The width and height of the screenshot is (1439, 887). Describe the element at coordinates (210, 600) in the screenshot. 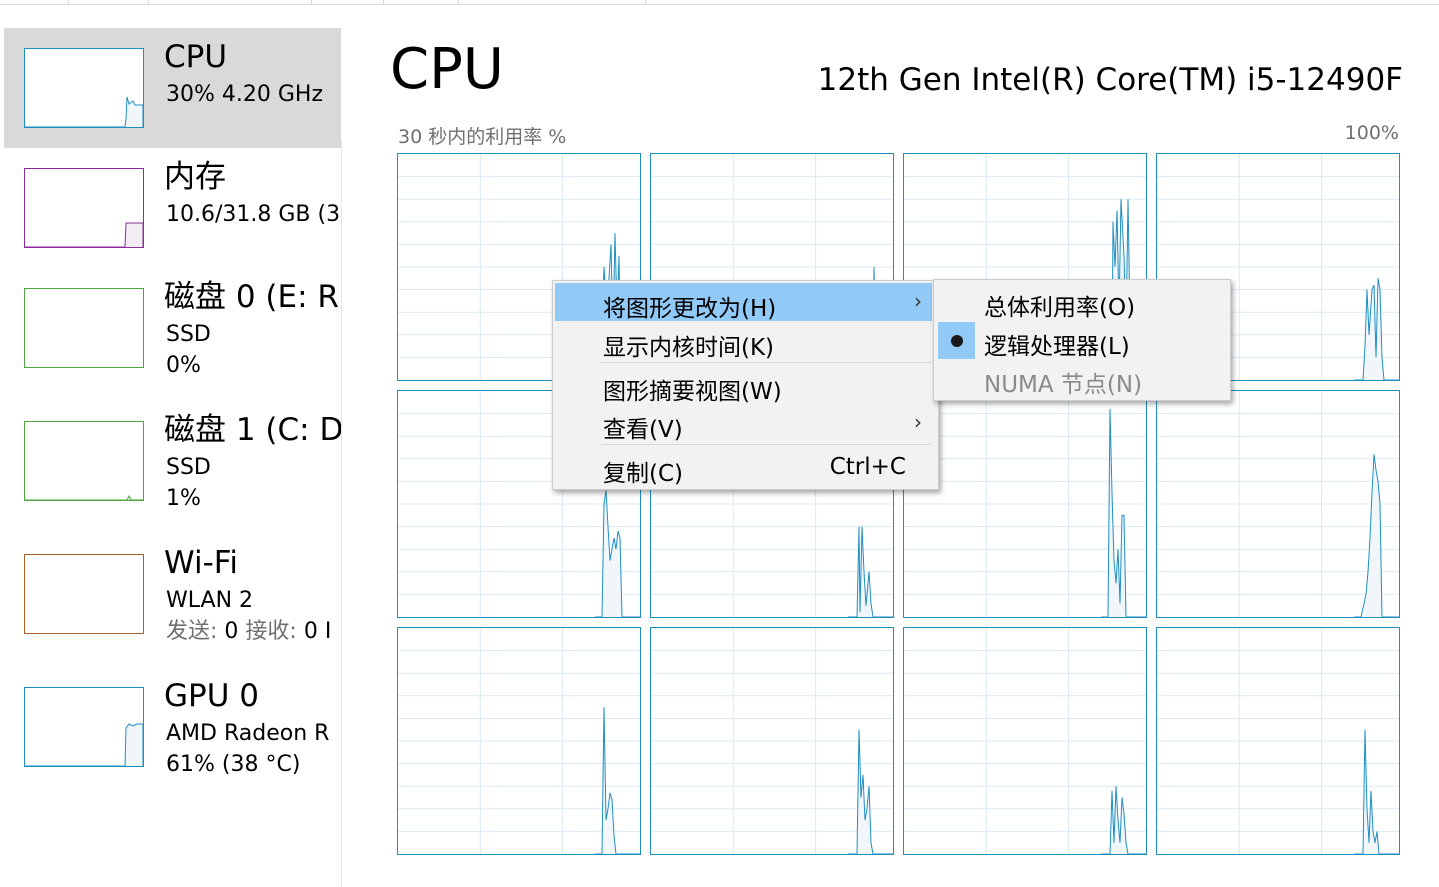

I see `sidebar-item-adapter: WLAN 2` at that location.